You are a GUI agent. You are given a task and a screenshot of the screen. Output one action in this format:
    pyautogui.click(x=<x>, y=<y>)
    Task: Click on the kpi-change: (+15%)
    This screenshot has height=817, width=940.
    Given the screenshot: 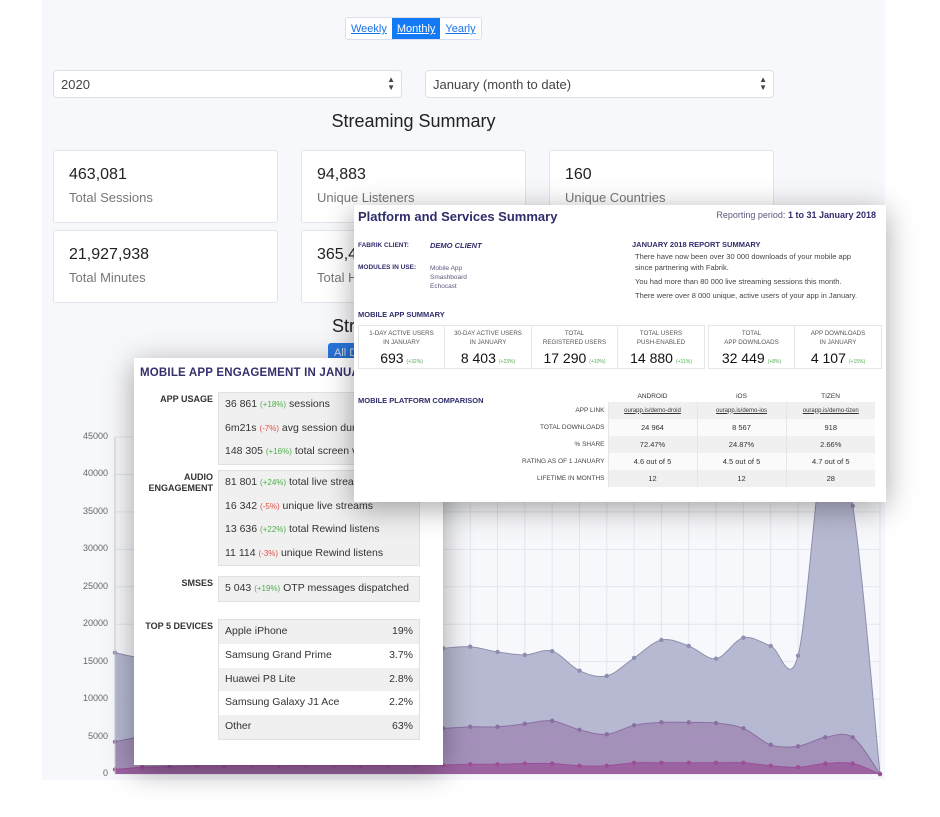 What is the action you would take?
    pyautogui.click(x=857, y=362)
    